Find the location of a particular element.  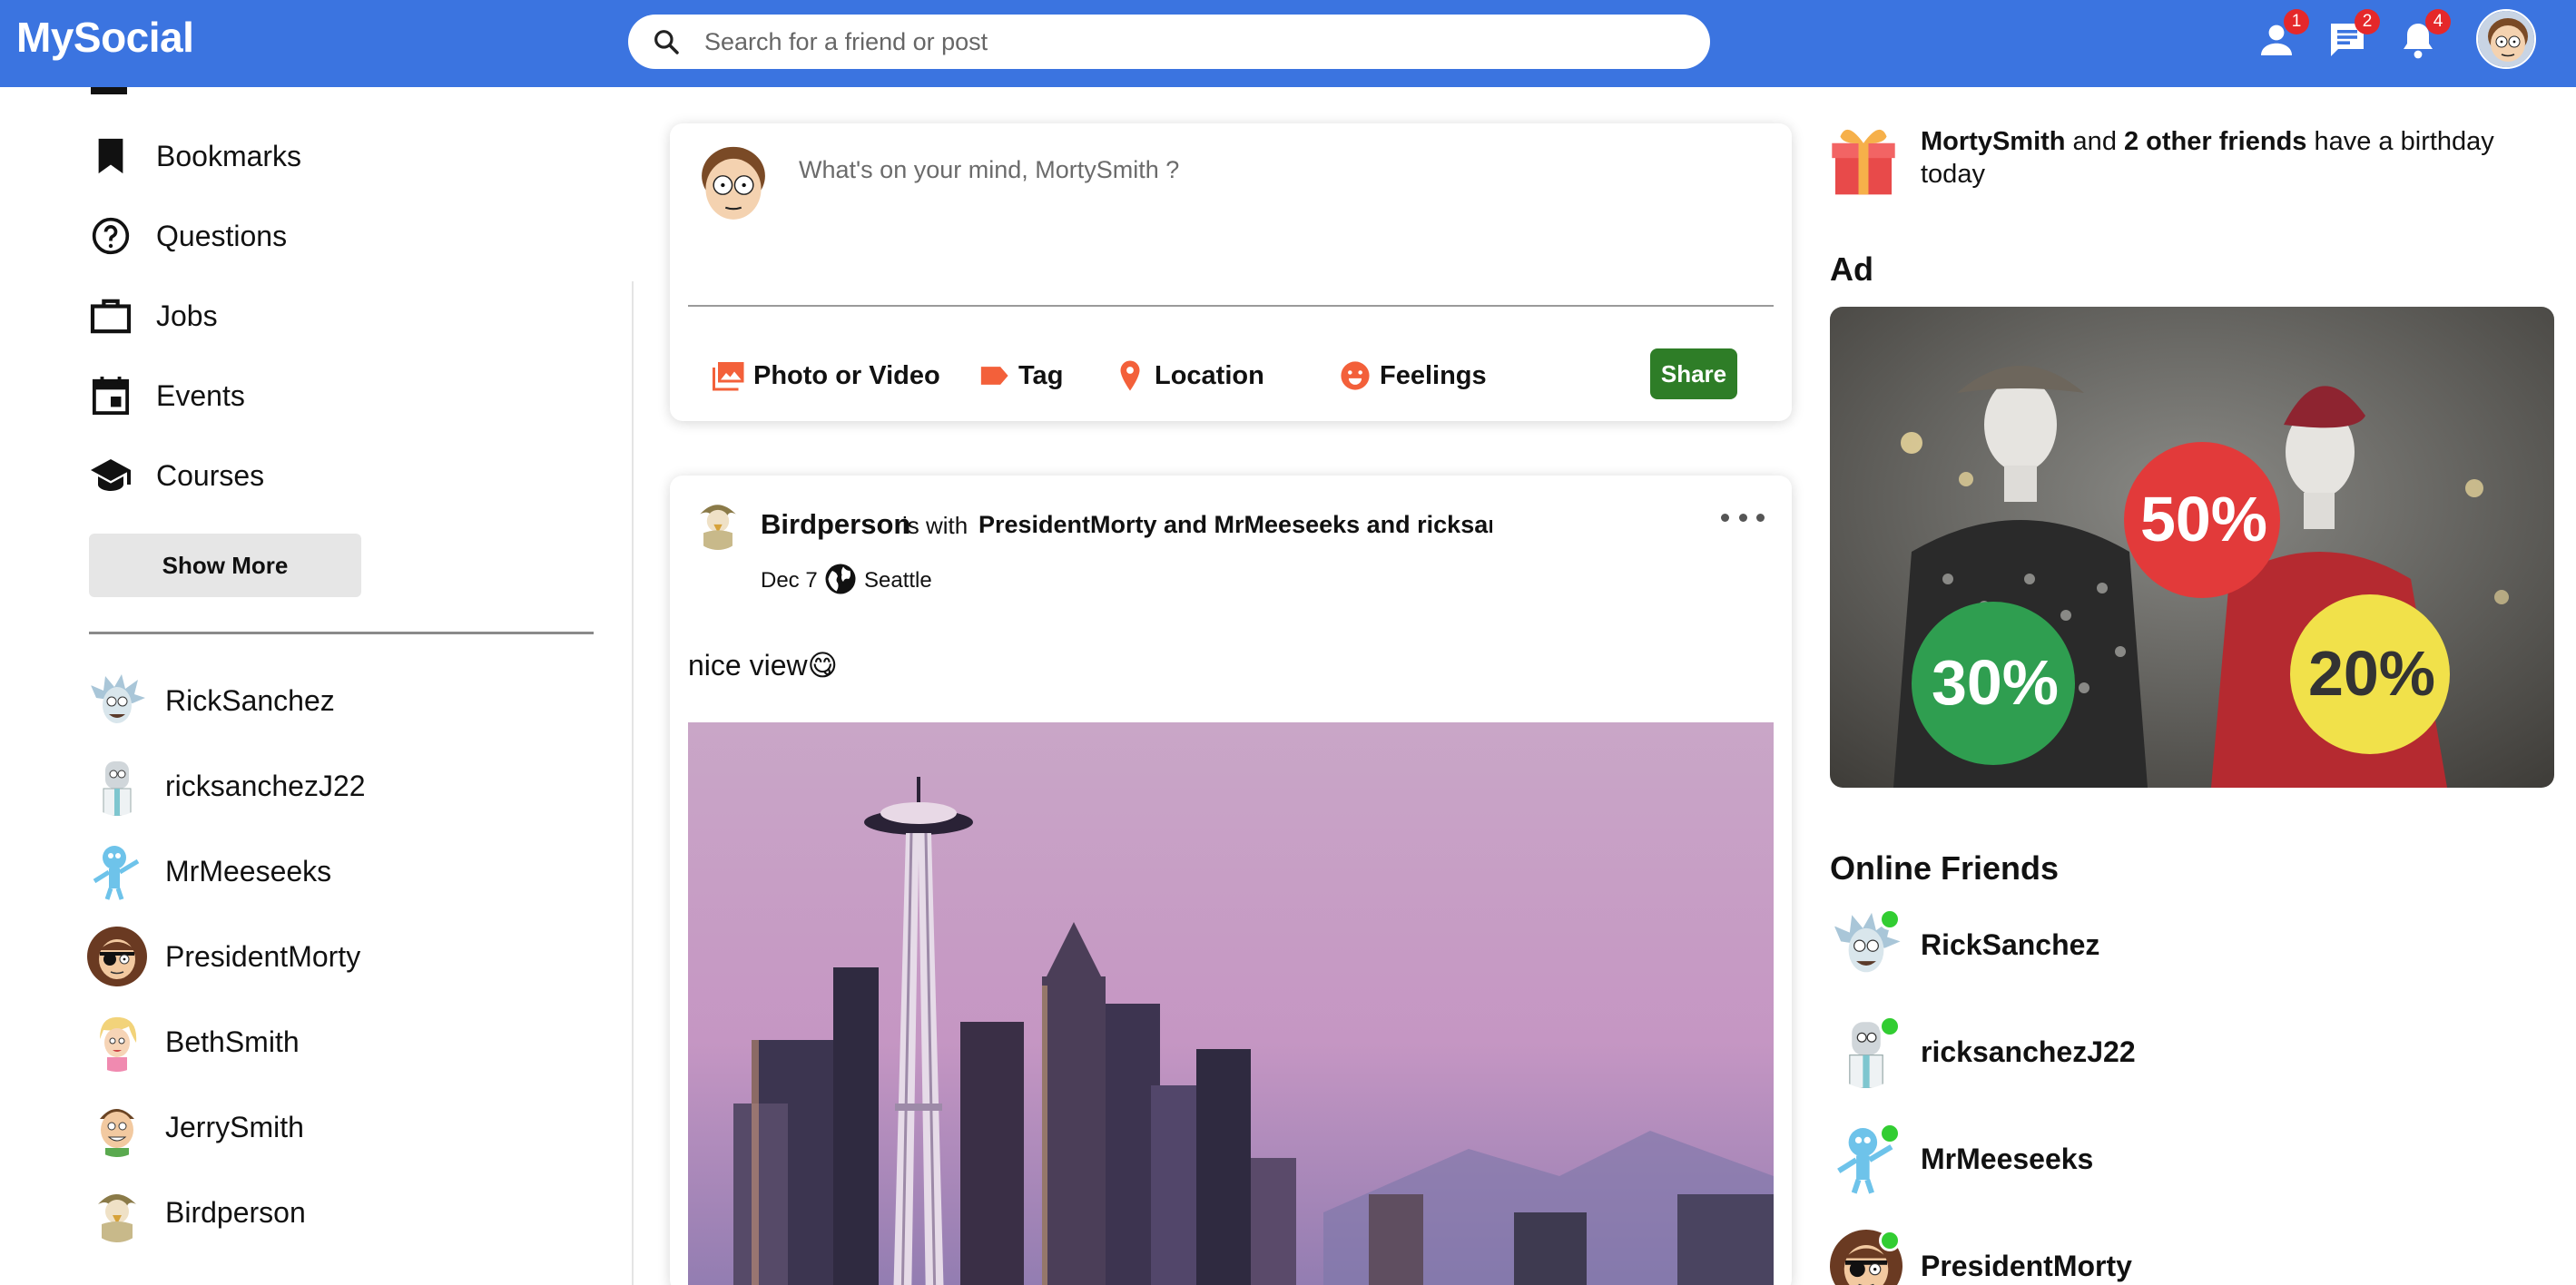

ad-badge-50: 50% is located at coordinates (2203, 519).